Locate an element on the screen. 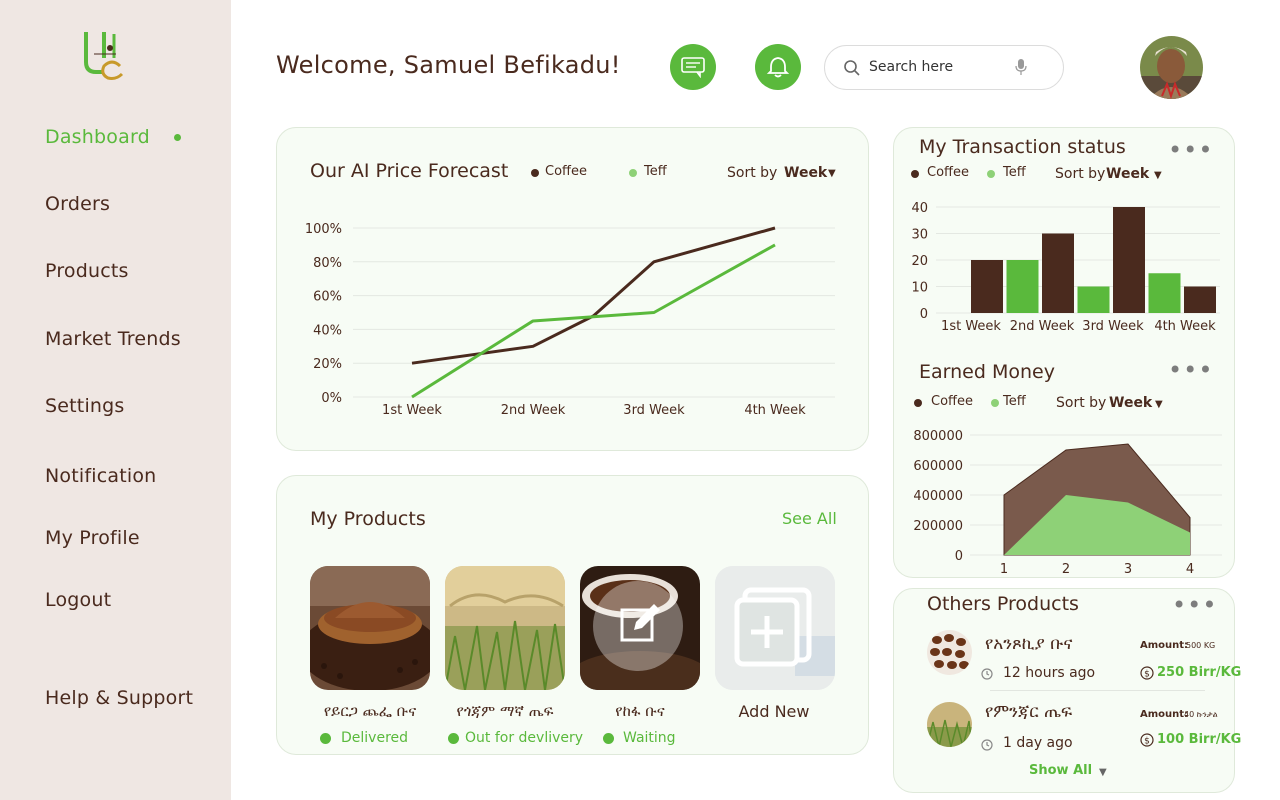  product-status: Delivered is located at coordinates (375, 738).